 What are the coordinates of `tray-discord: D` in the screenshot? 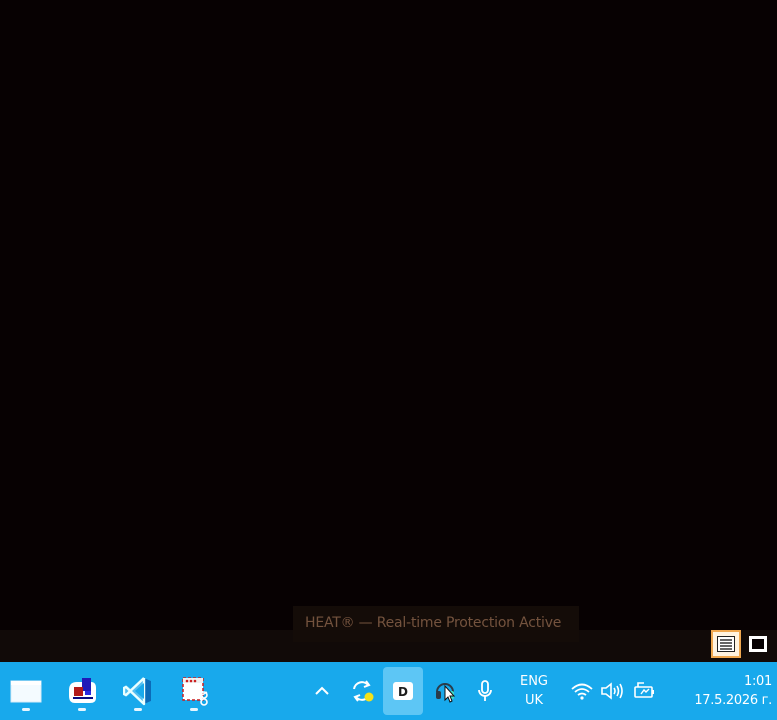 It's located at (403, 691).